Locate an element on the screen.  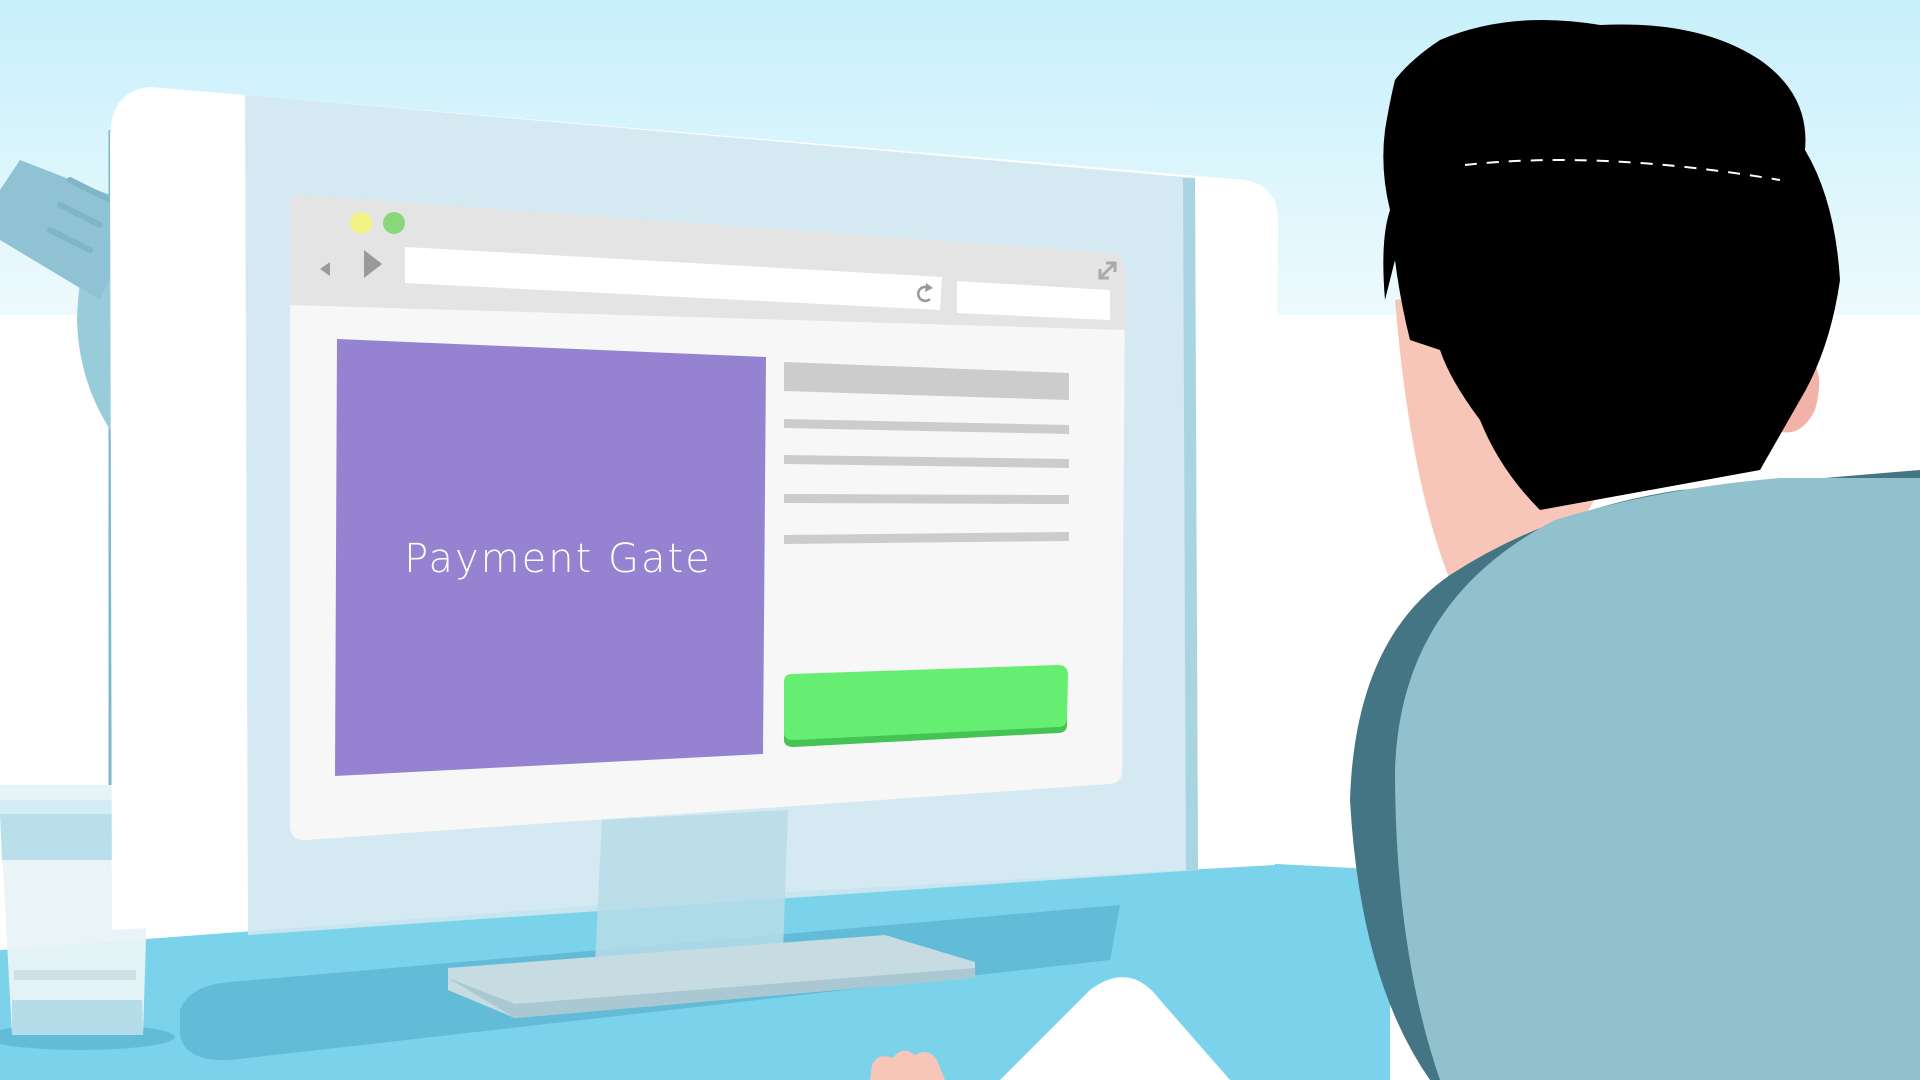
payment-gate-title: Payment Gate is located at coordinates (558, 559).